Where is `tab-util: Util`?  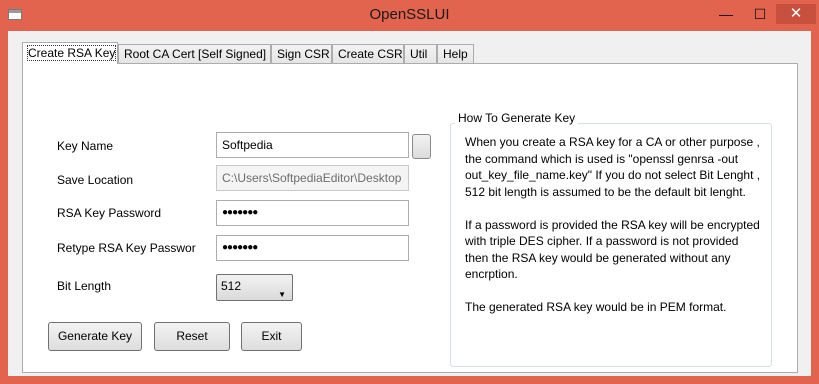
tab-util: Util is located at coordinates (420, 53).